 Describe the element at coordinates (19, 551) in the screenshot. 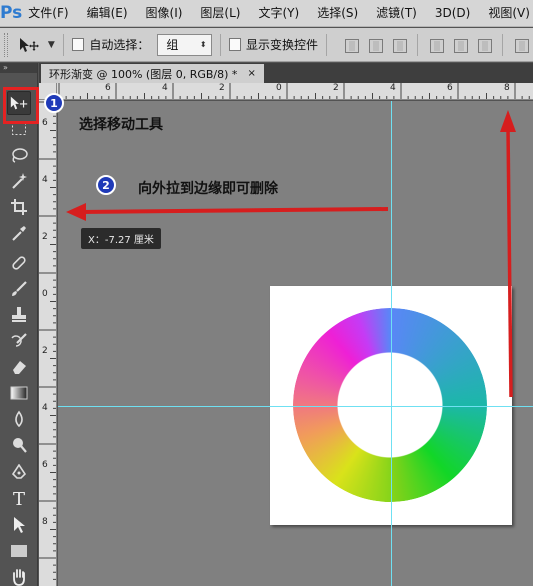

I see `rectangle-tool-icon` at that location.